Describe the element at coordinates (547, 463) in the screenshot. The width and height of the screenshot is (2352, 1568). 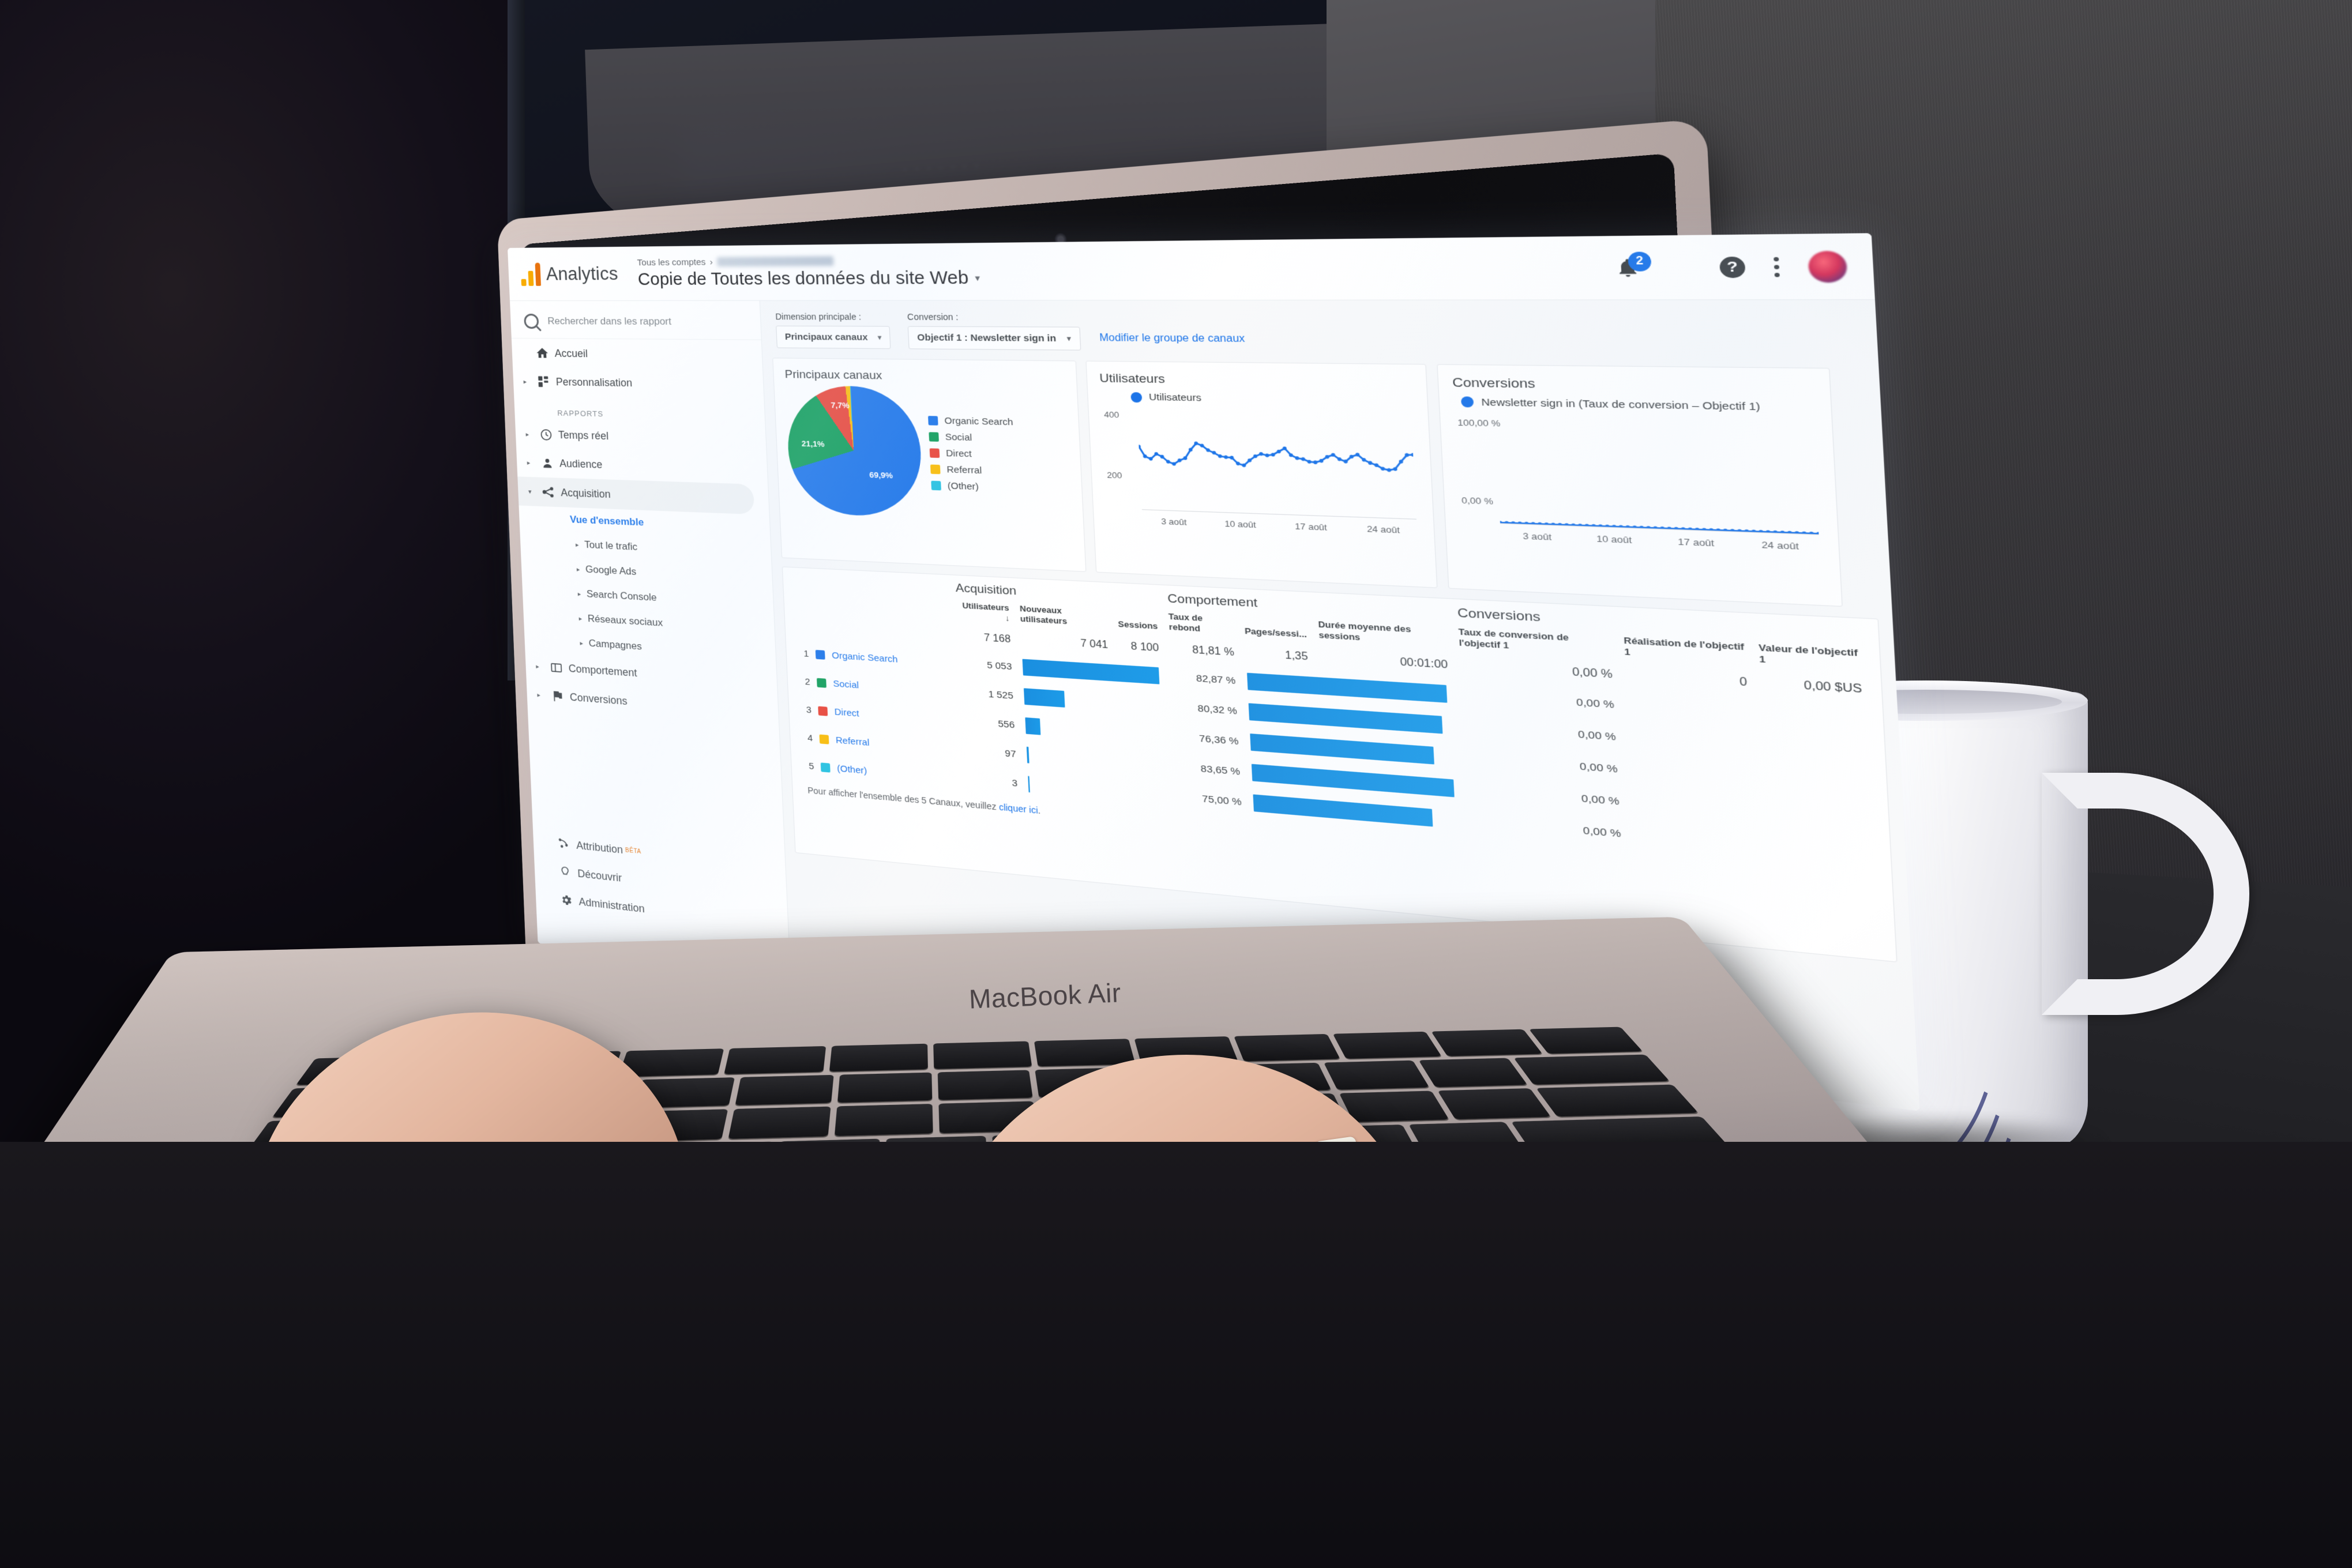
I see `person-icon` at that location.